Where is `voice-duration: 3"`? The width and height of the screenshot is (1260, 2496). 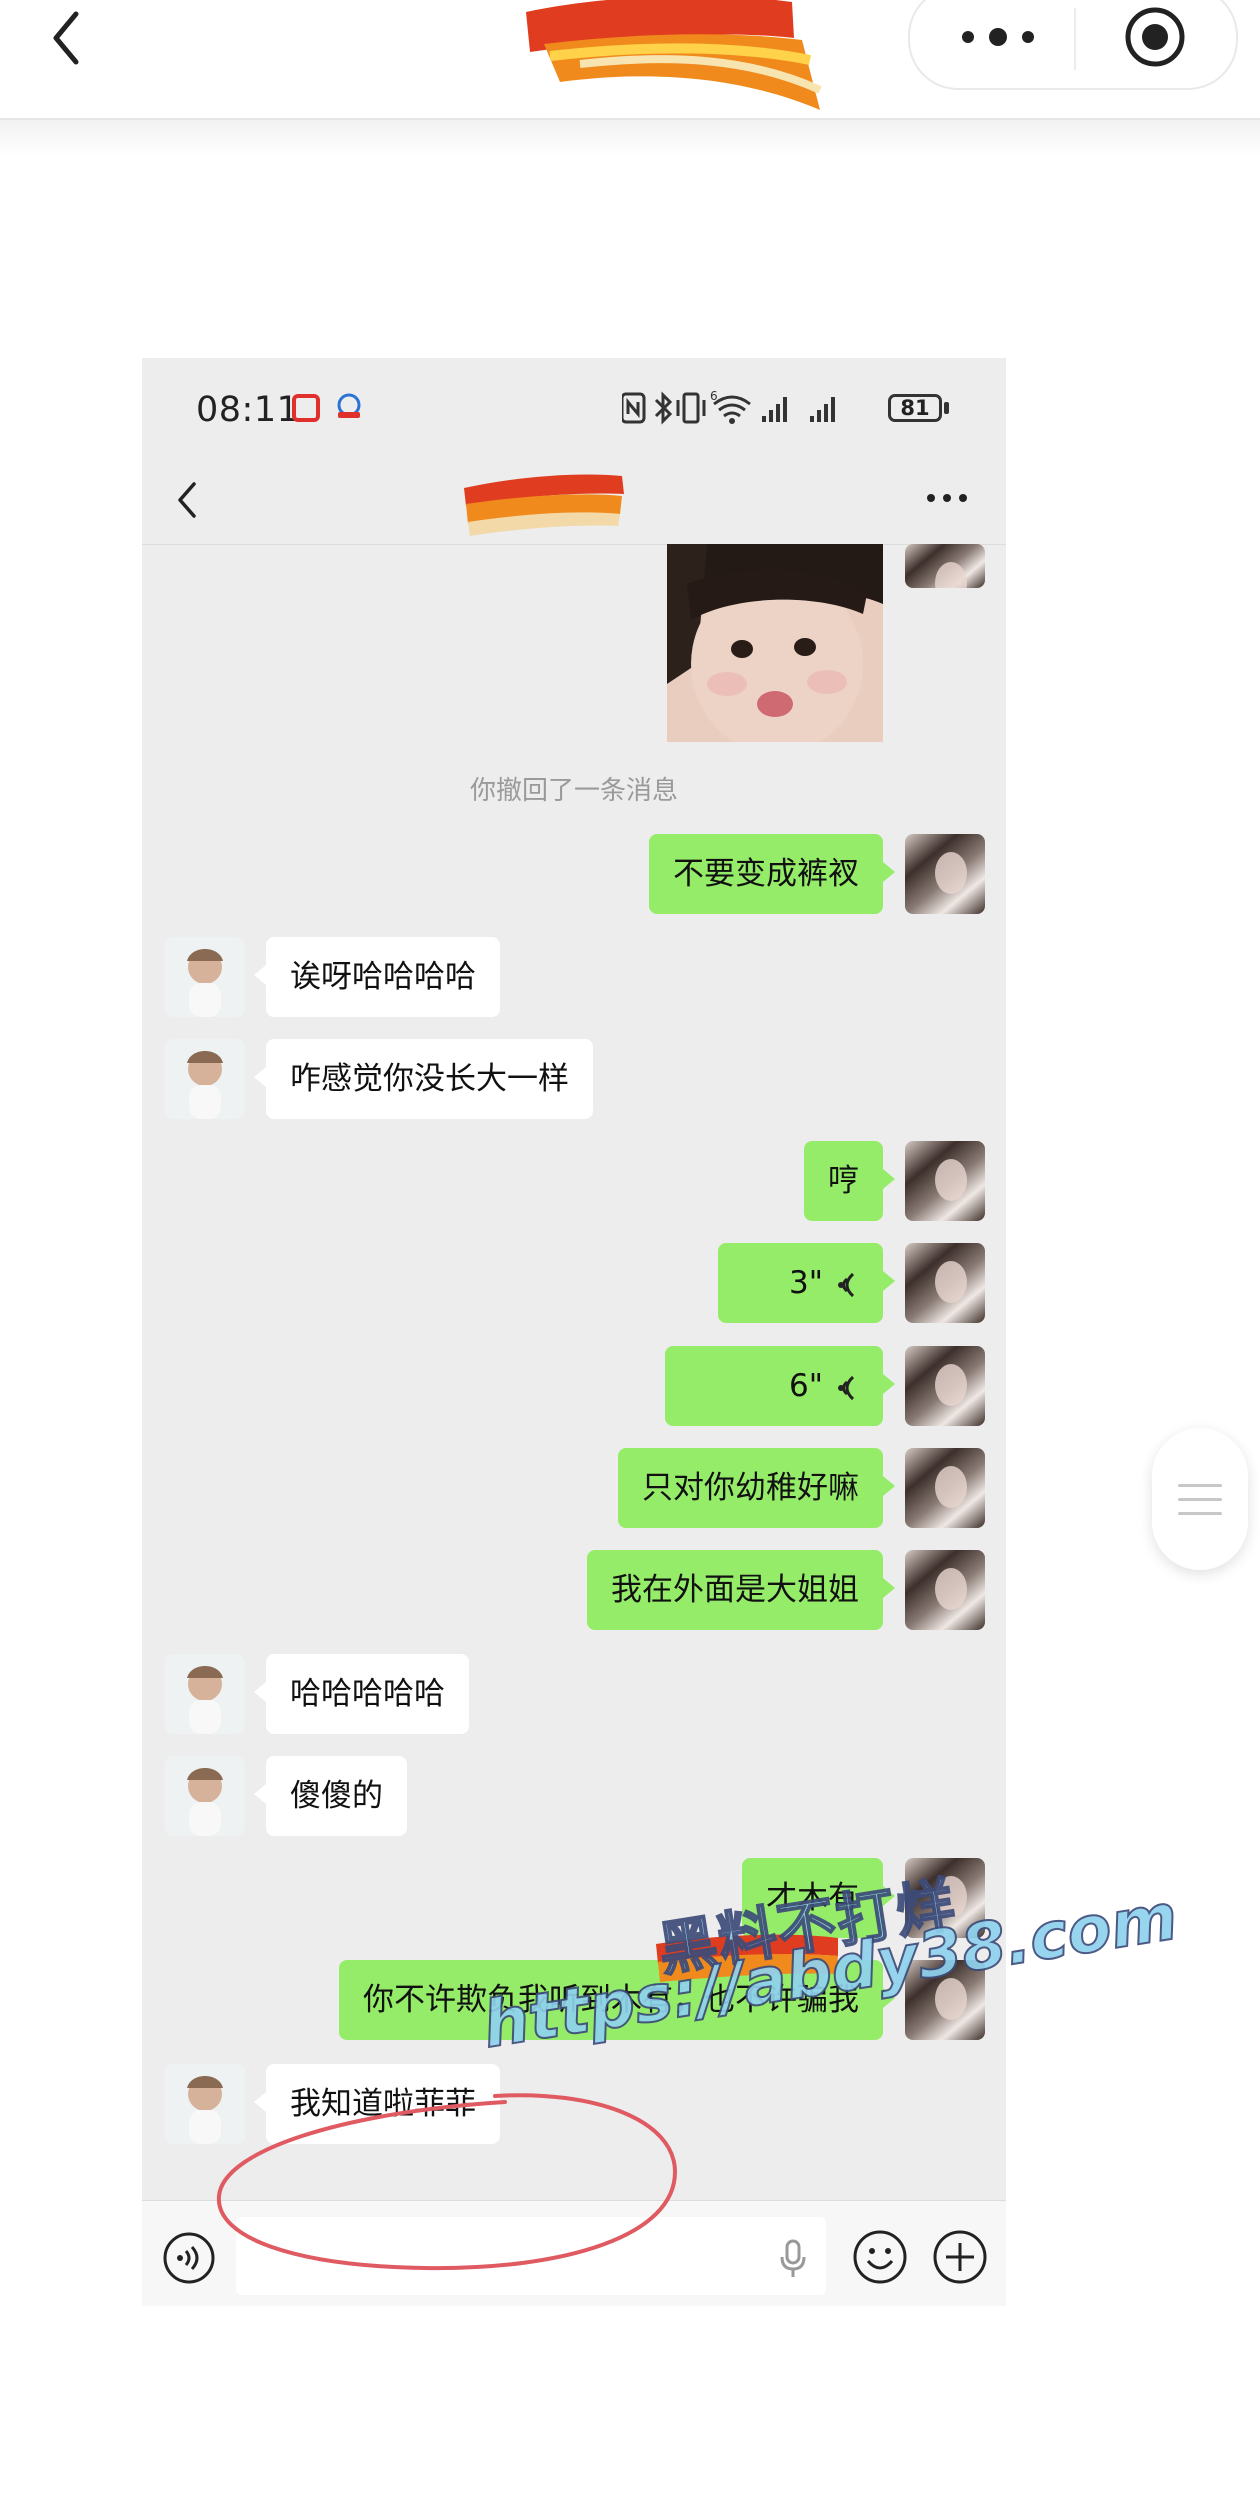 voice-duration: 3" is located at coordinates (806, 1283).